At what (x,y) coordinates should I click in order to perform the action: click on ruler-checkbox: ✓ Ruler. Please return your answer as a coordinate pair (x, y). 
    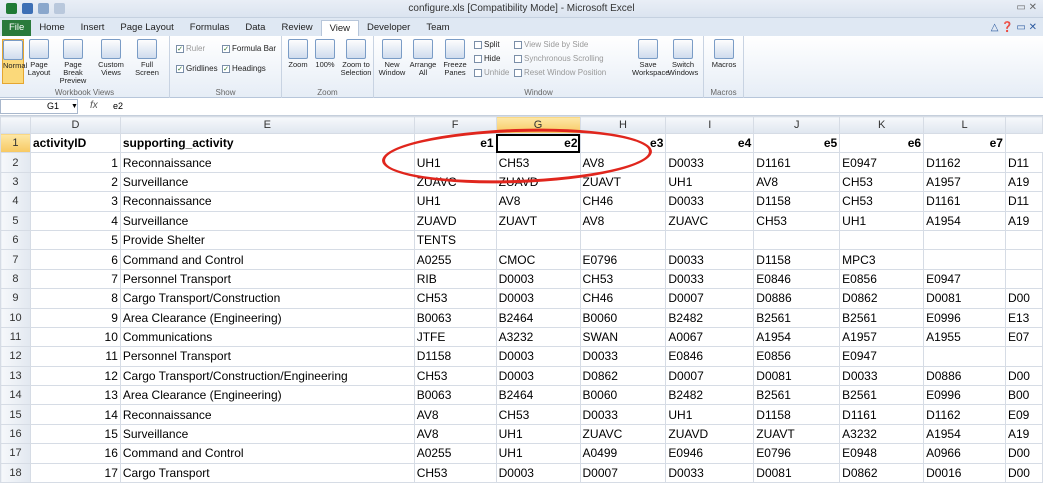
    Looking at the image, I should click on (190, 48).